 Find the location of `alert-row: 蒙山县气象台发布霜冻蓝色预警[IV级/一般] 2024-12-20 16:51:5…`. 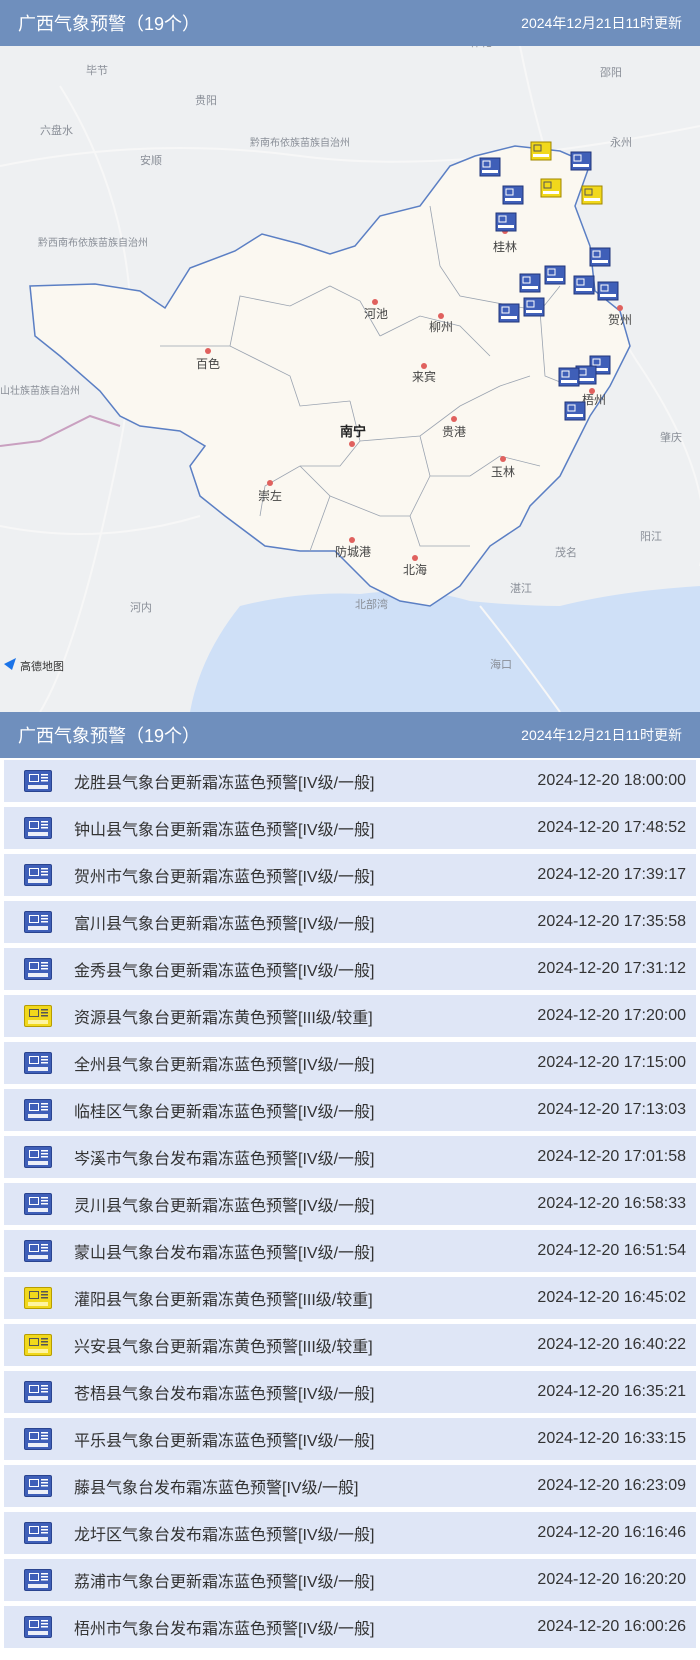

alert-row: 蒙山县气象台发布霜冻蓝色预警[IV级/一般] 2024-12-20 16:51:5… is located at coordinates (350, 1251).